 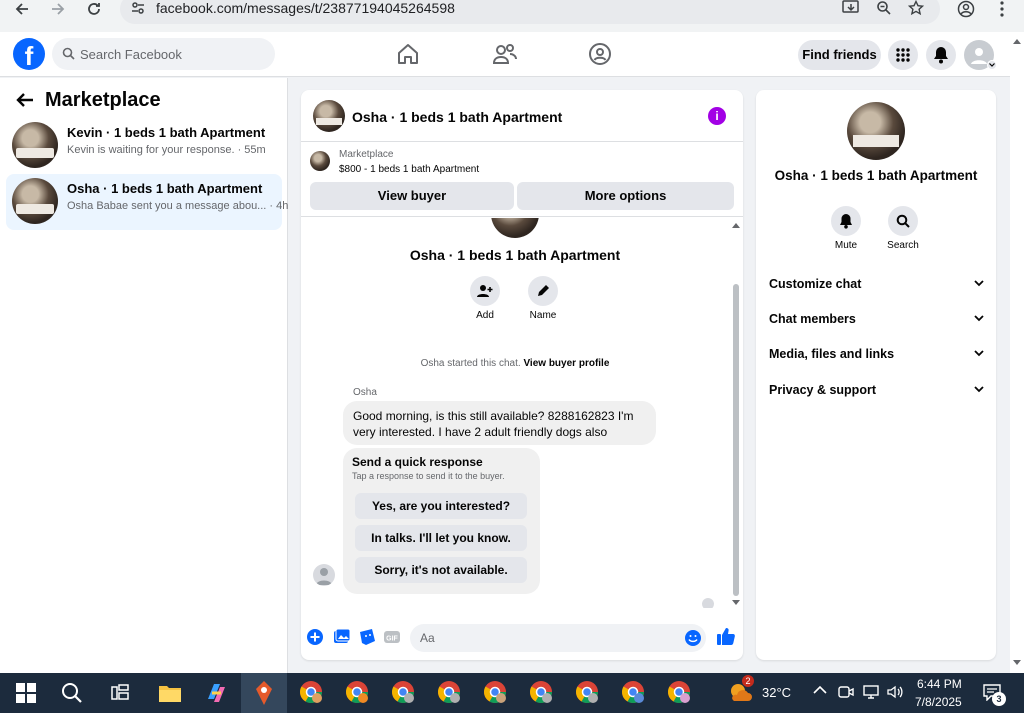 What do you see at coordinates (26, 693) in the screenshot?
I see `windows-start-icon` at bounding box center [26, 693].